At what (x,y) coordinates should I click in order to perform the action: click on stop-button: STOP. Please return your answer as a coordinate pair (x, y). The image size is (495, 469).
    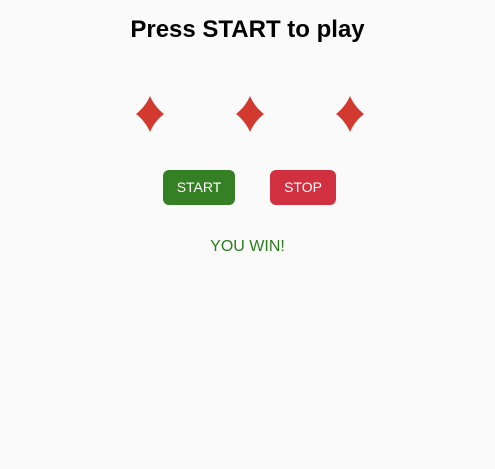
    Looking at the image, I should click on (303, 187).